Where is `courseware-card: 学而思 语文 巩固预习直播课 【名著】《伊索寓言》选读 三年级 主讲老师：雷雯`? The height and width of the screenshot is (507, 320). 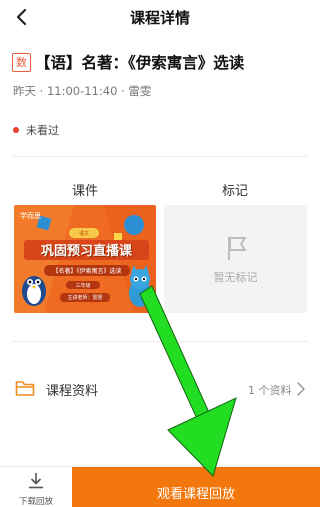
courseware-card: 学而思 语文 巩固预习直播课 【名著】《伊索寓言》选读 三年级 主讲老师：雷雯 is located at coordinates (85, 259).